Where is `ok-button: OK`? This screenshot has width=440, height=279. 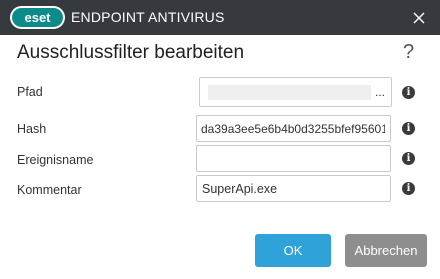
ok-button: OK is located at coordinates (293, 250).